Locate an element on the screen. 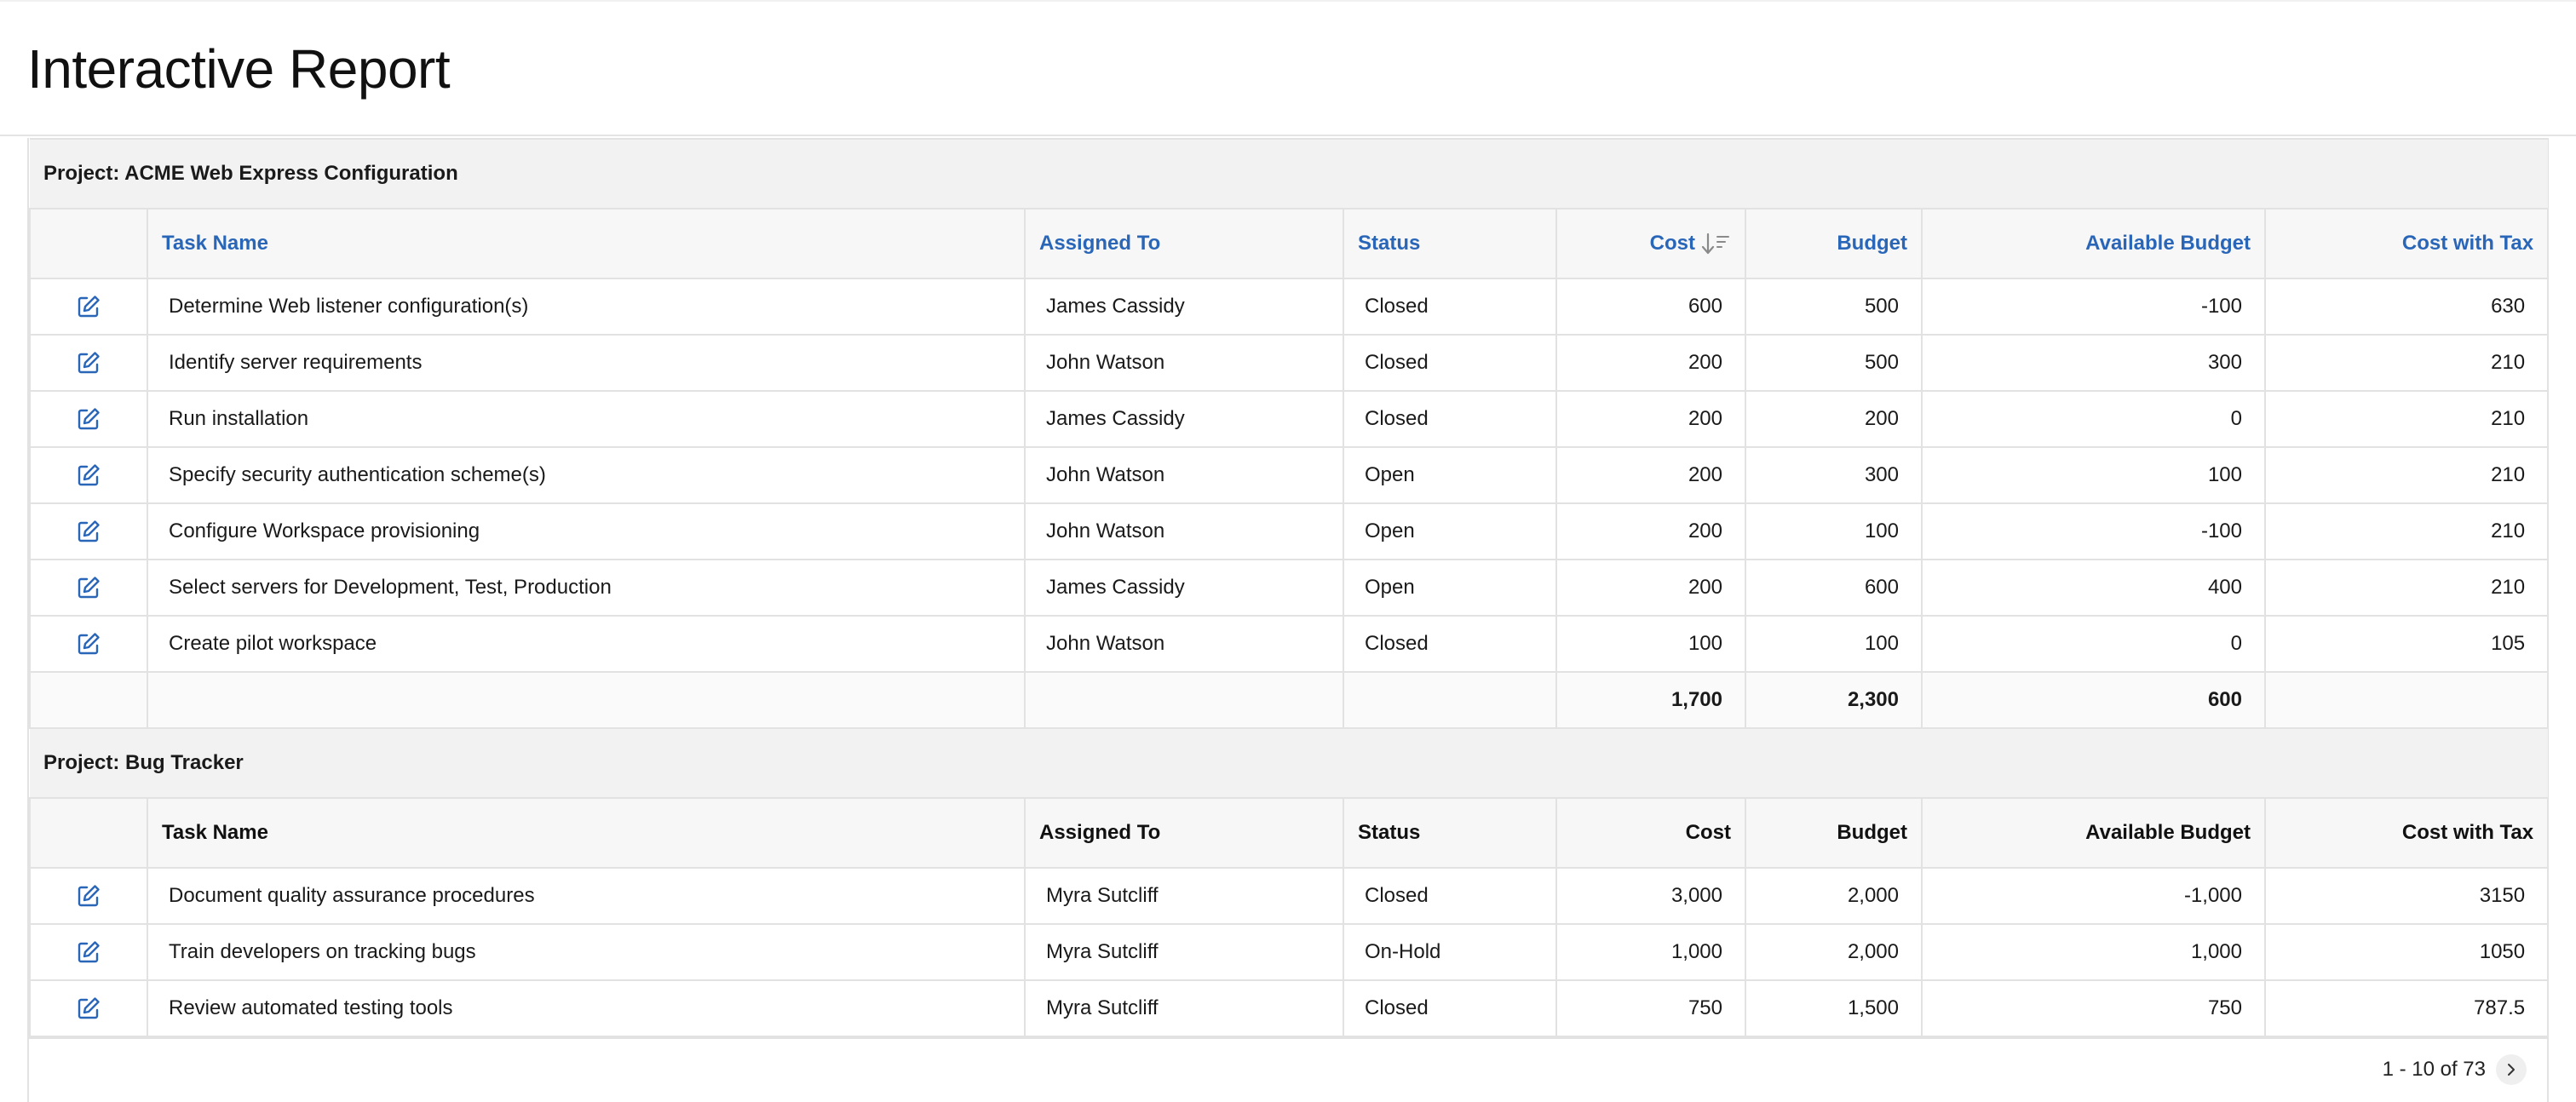 The width and height of the screenshot is (2576, 1102). cell-cost-with-tax: 105 is located at coordinates (2406, 644).